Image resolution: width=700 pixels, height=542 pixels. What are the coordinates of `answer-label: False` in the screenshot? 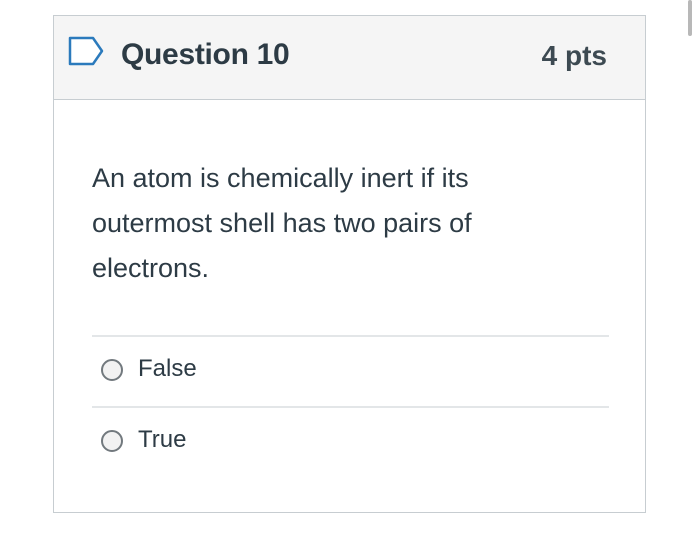 It's located at (167, 369).